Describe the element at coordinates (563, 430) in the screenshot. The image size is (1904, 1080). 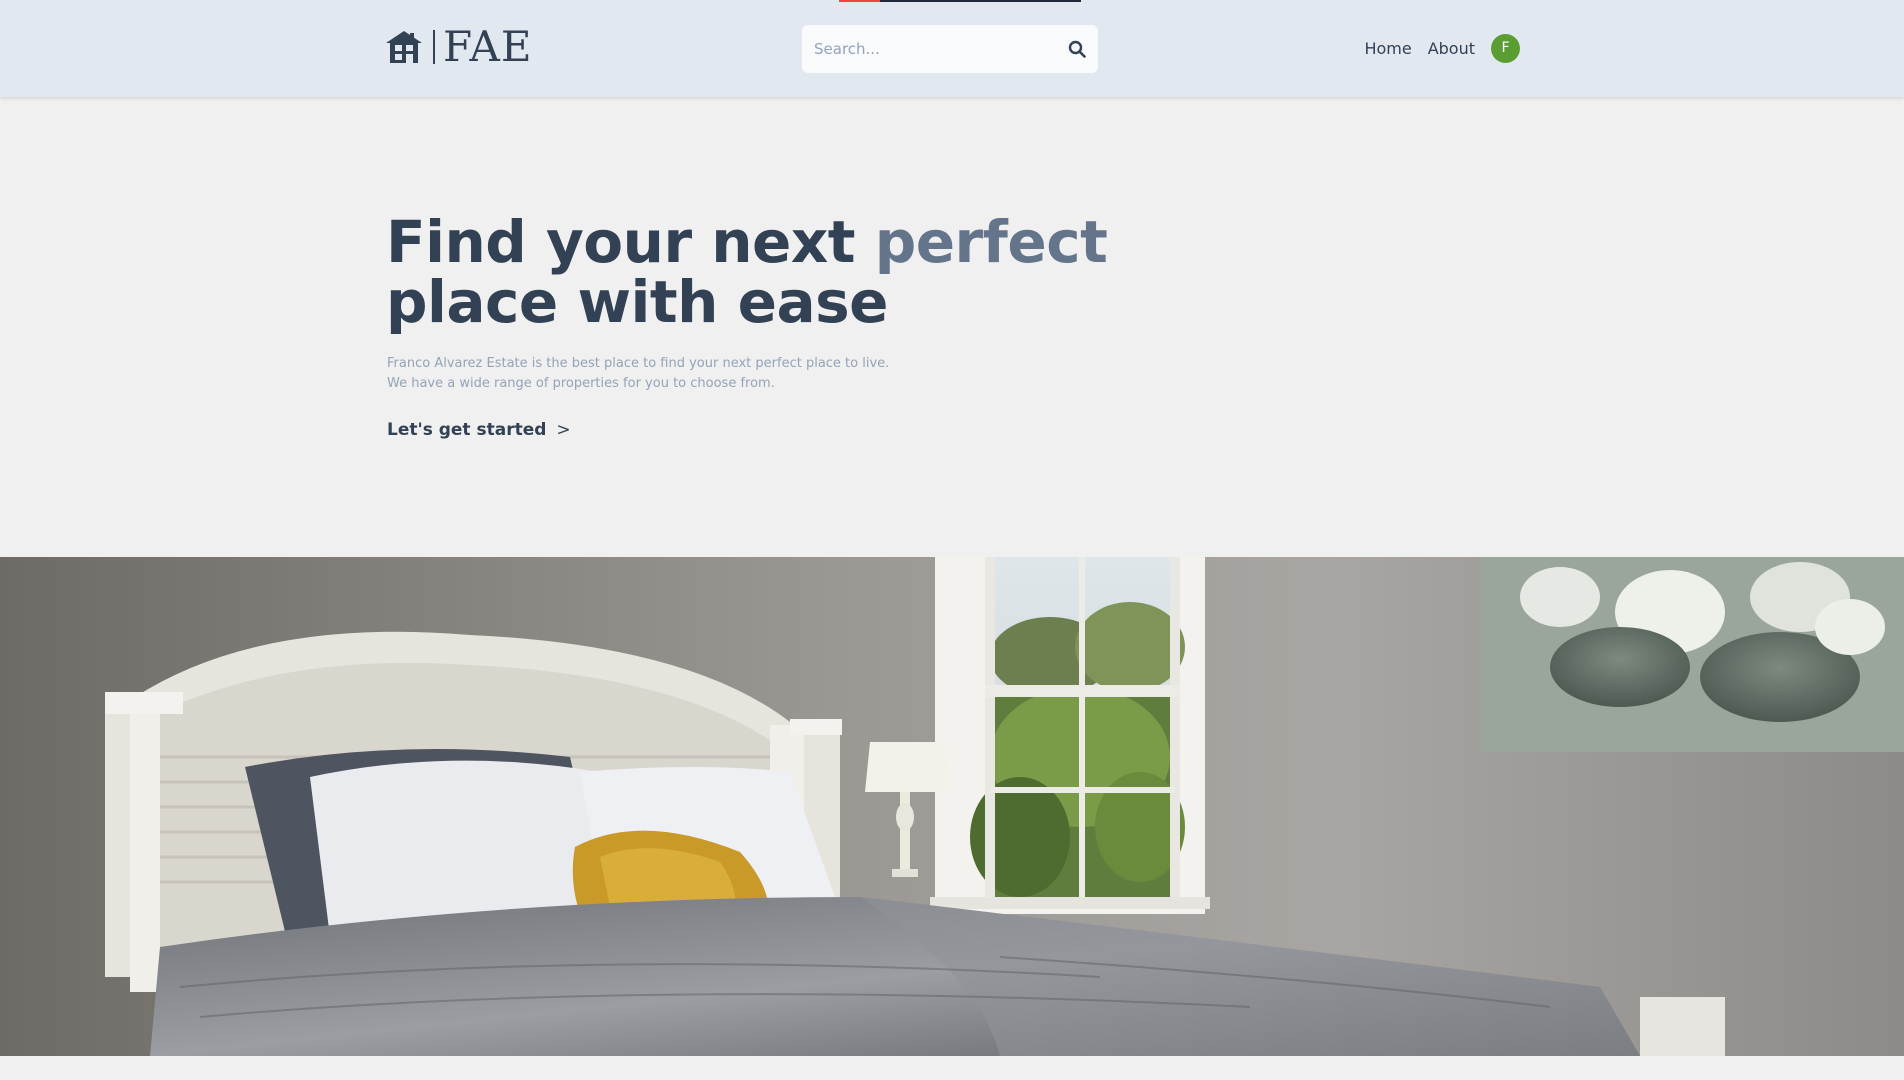
I see `chevron-right-icon: >` at that location.